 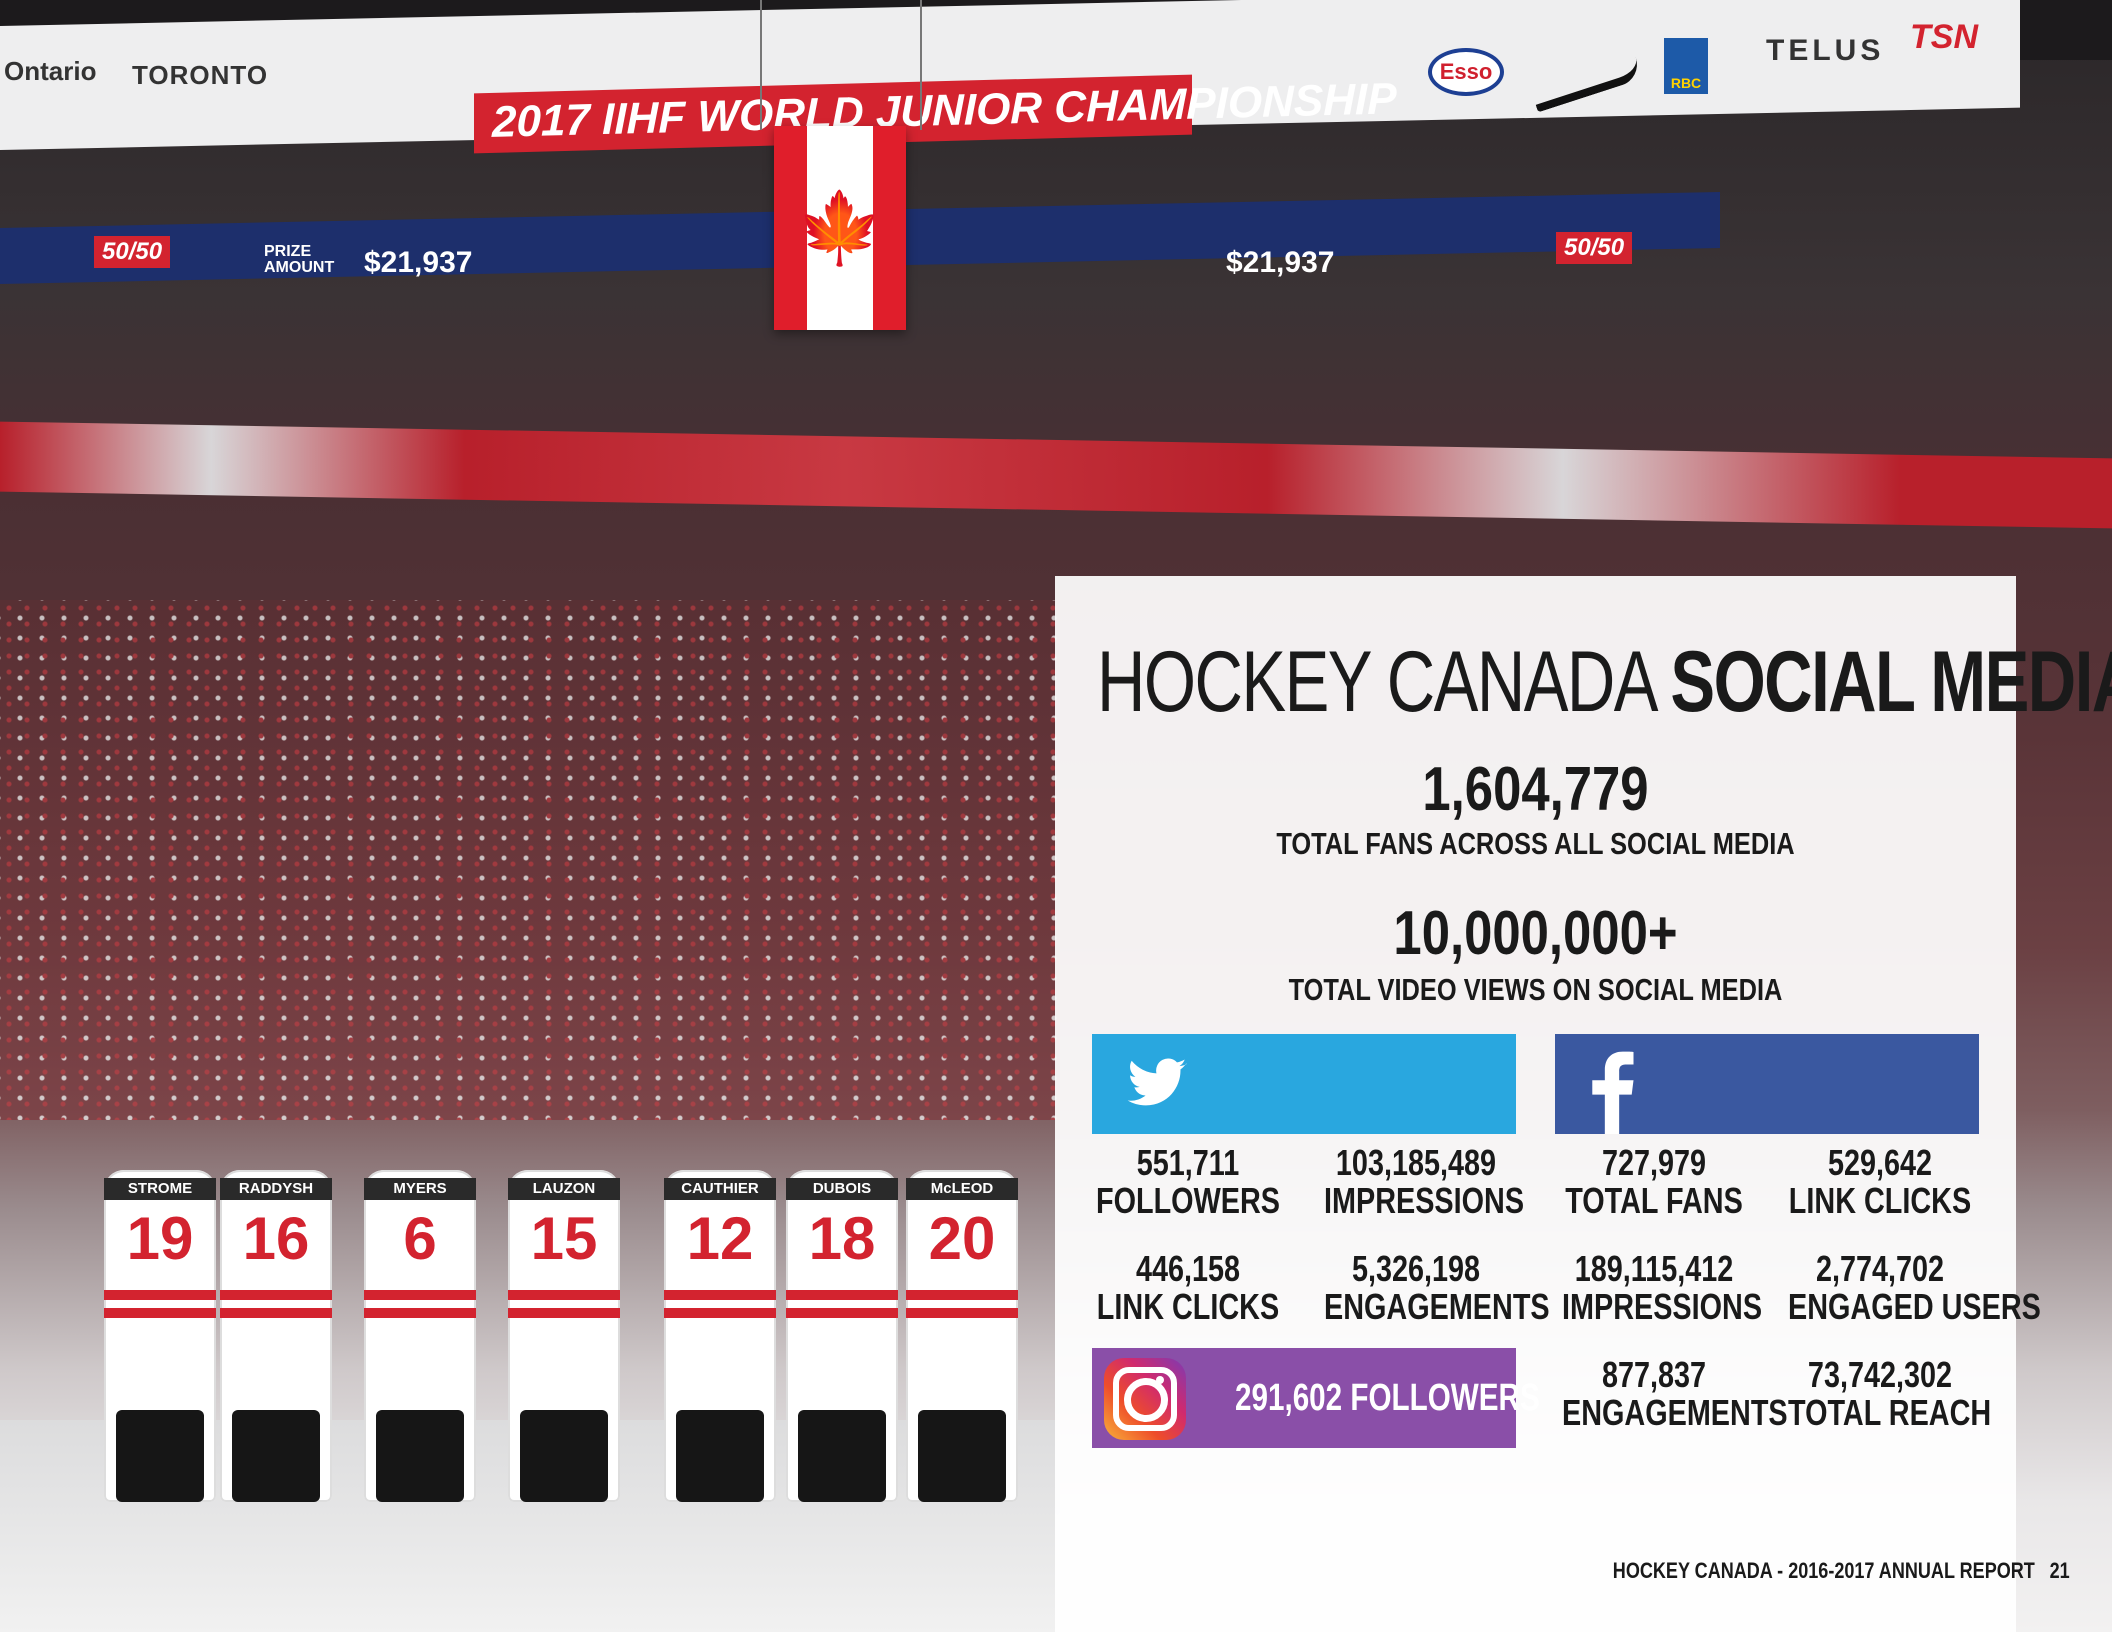 I want to click on stat-label: ENGAGED USERS, so click(x=1914, y=1306).